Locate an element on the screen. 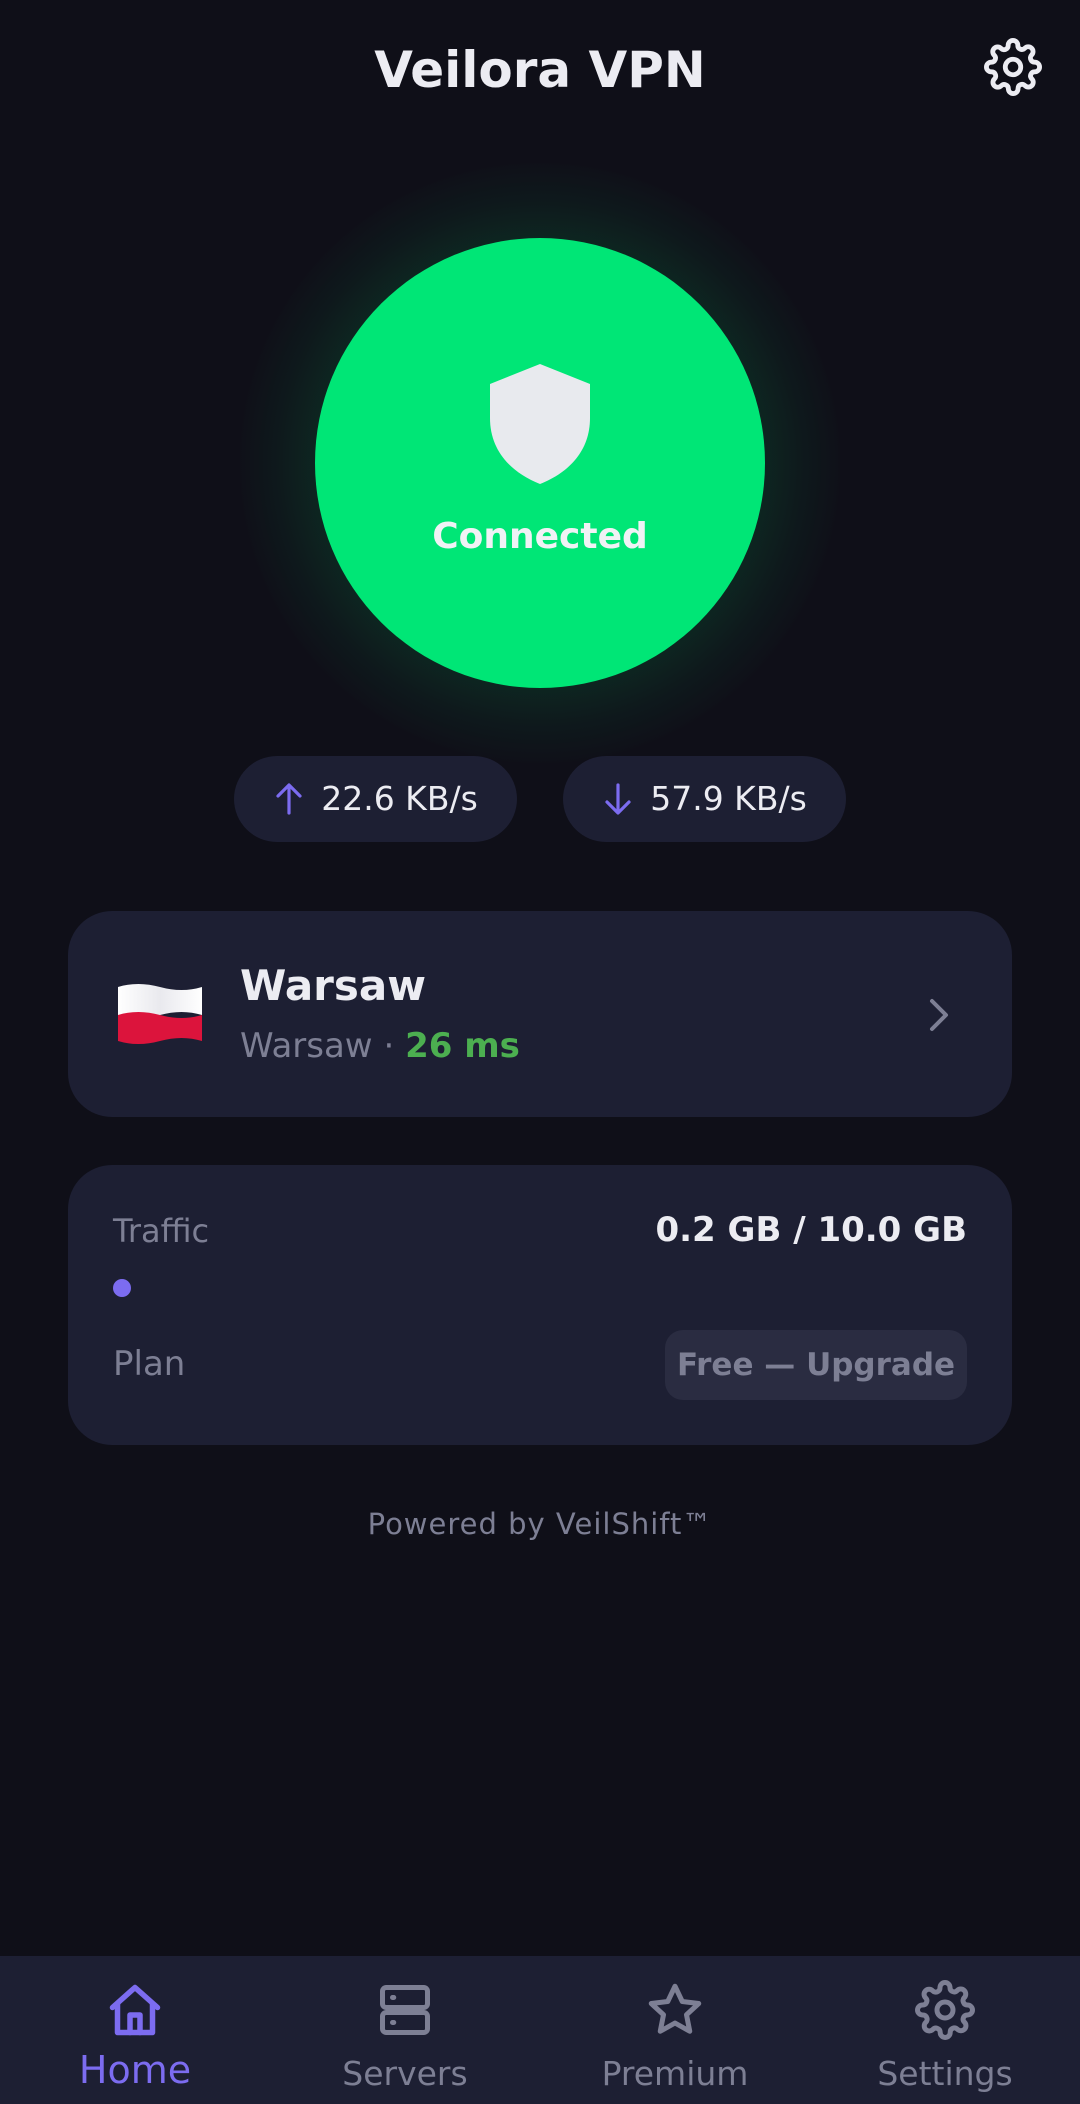  chevron-right-icon is located at coordinates (938, 1015).